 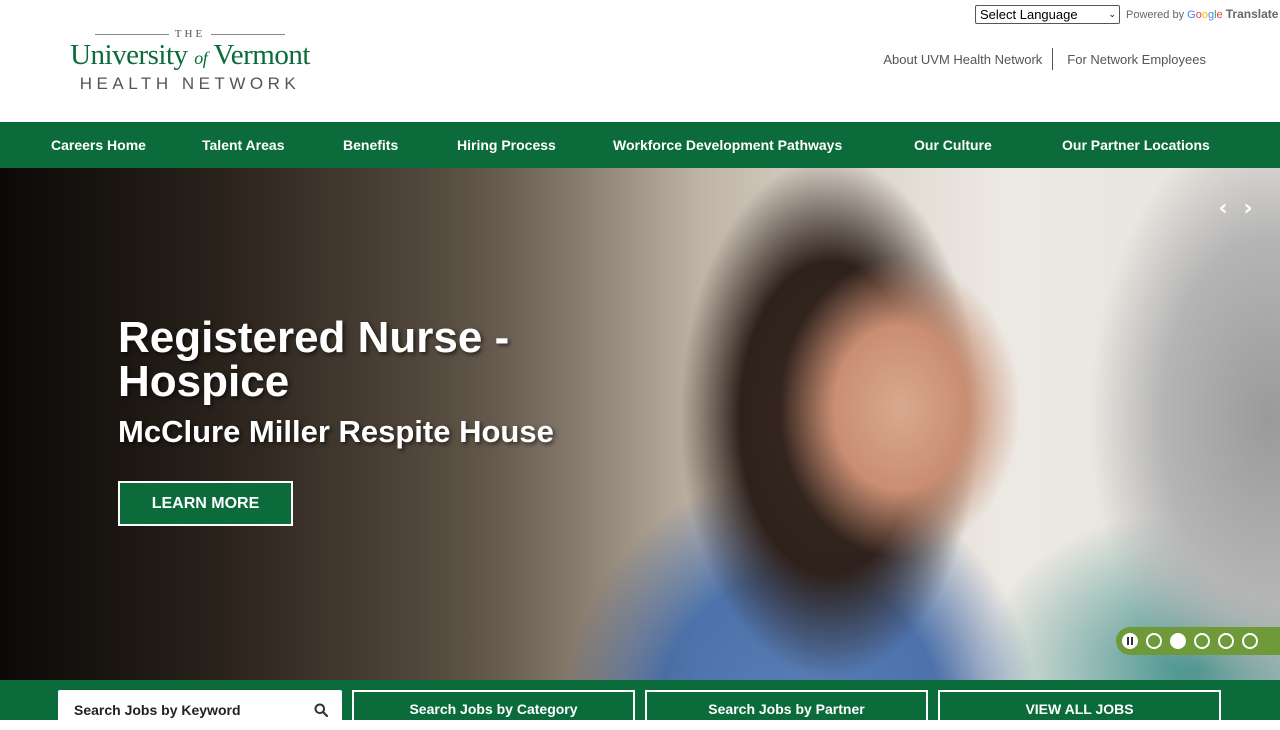 I want to click on nav-workforce-development-pathways: Workforce Development Pathways, so click(x=727, y=145).